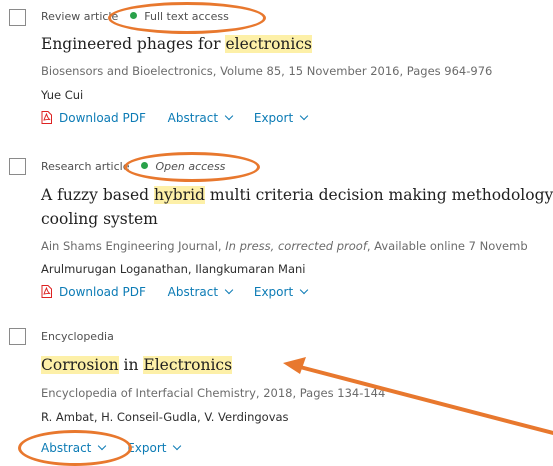  I want to click on article-meta: Research article Open access, so click(133, 166).